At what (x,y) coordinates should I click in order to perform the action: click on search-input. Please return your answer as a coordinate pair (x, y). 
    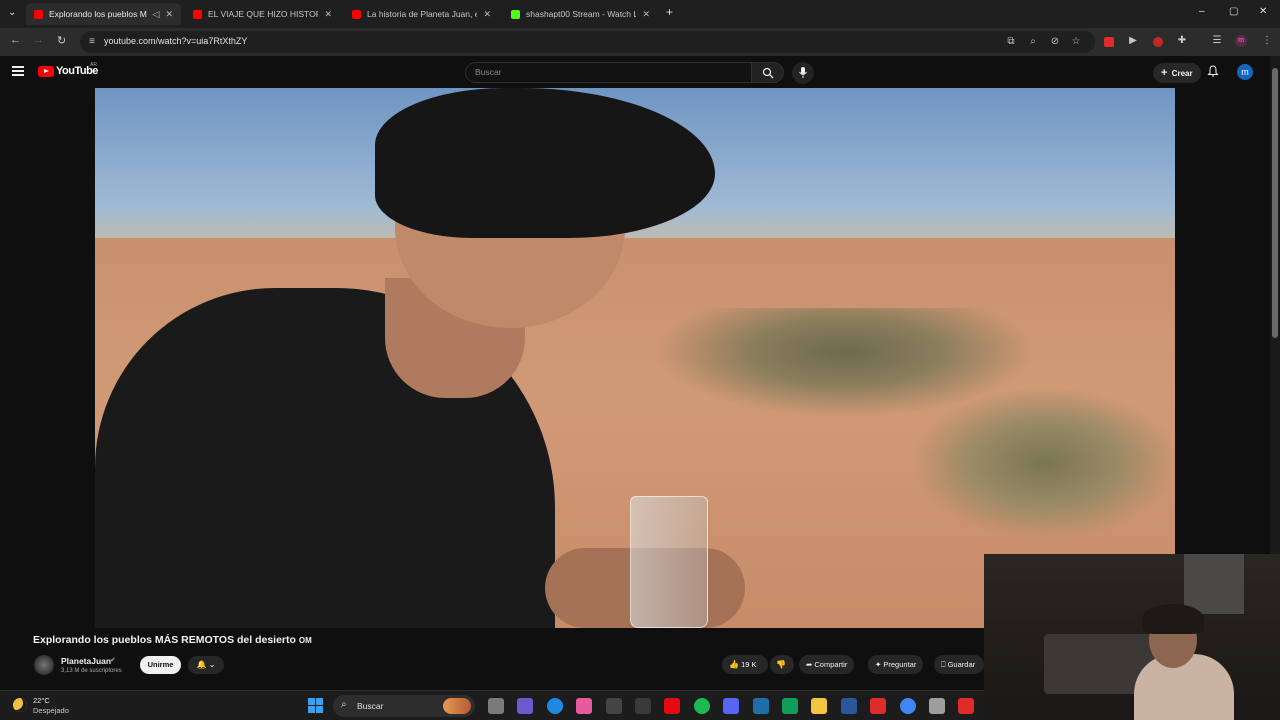
    Looking at the image, I should click on (605, 72).